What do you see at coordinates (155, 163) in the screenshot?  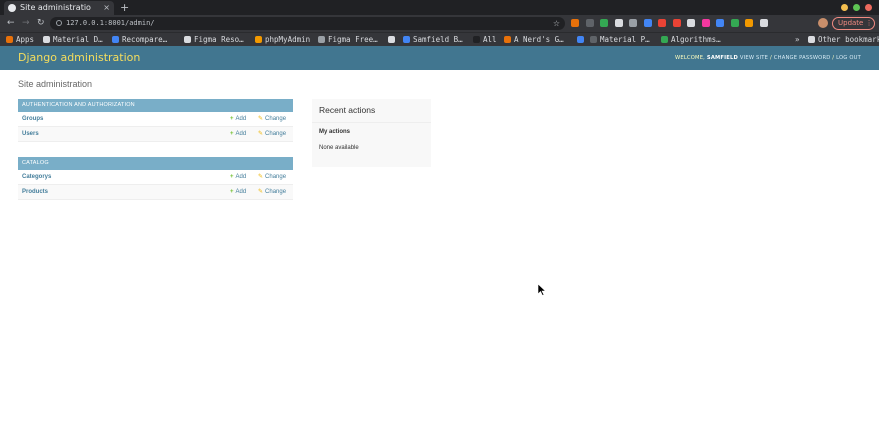 I see `module-caption: CATALOG` at bounding box center [155, 163].